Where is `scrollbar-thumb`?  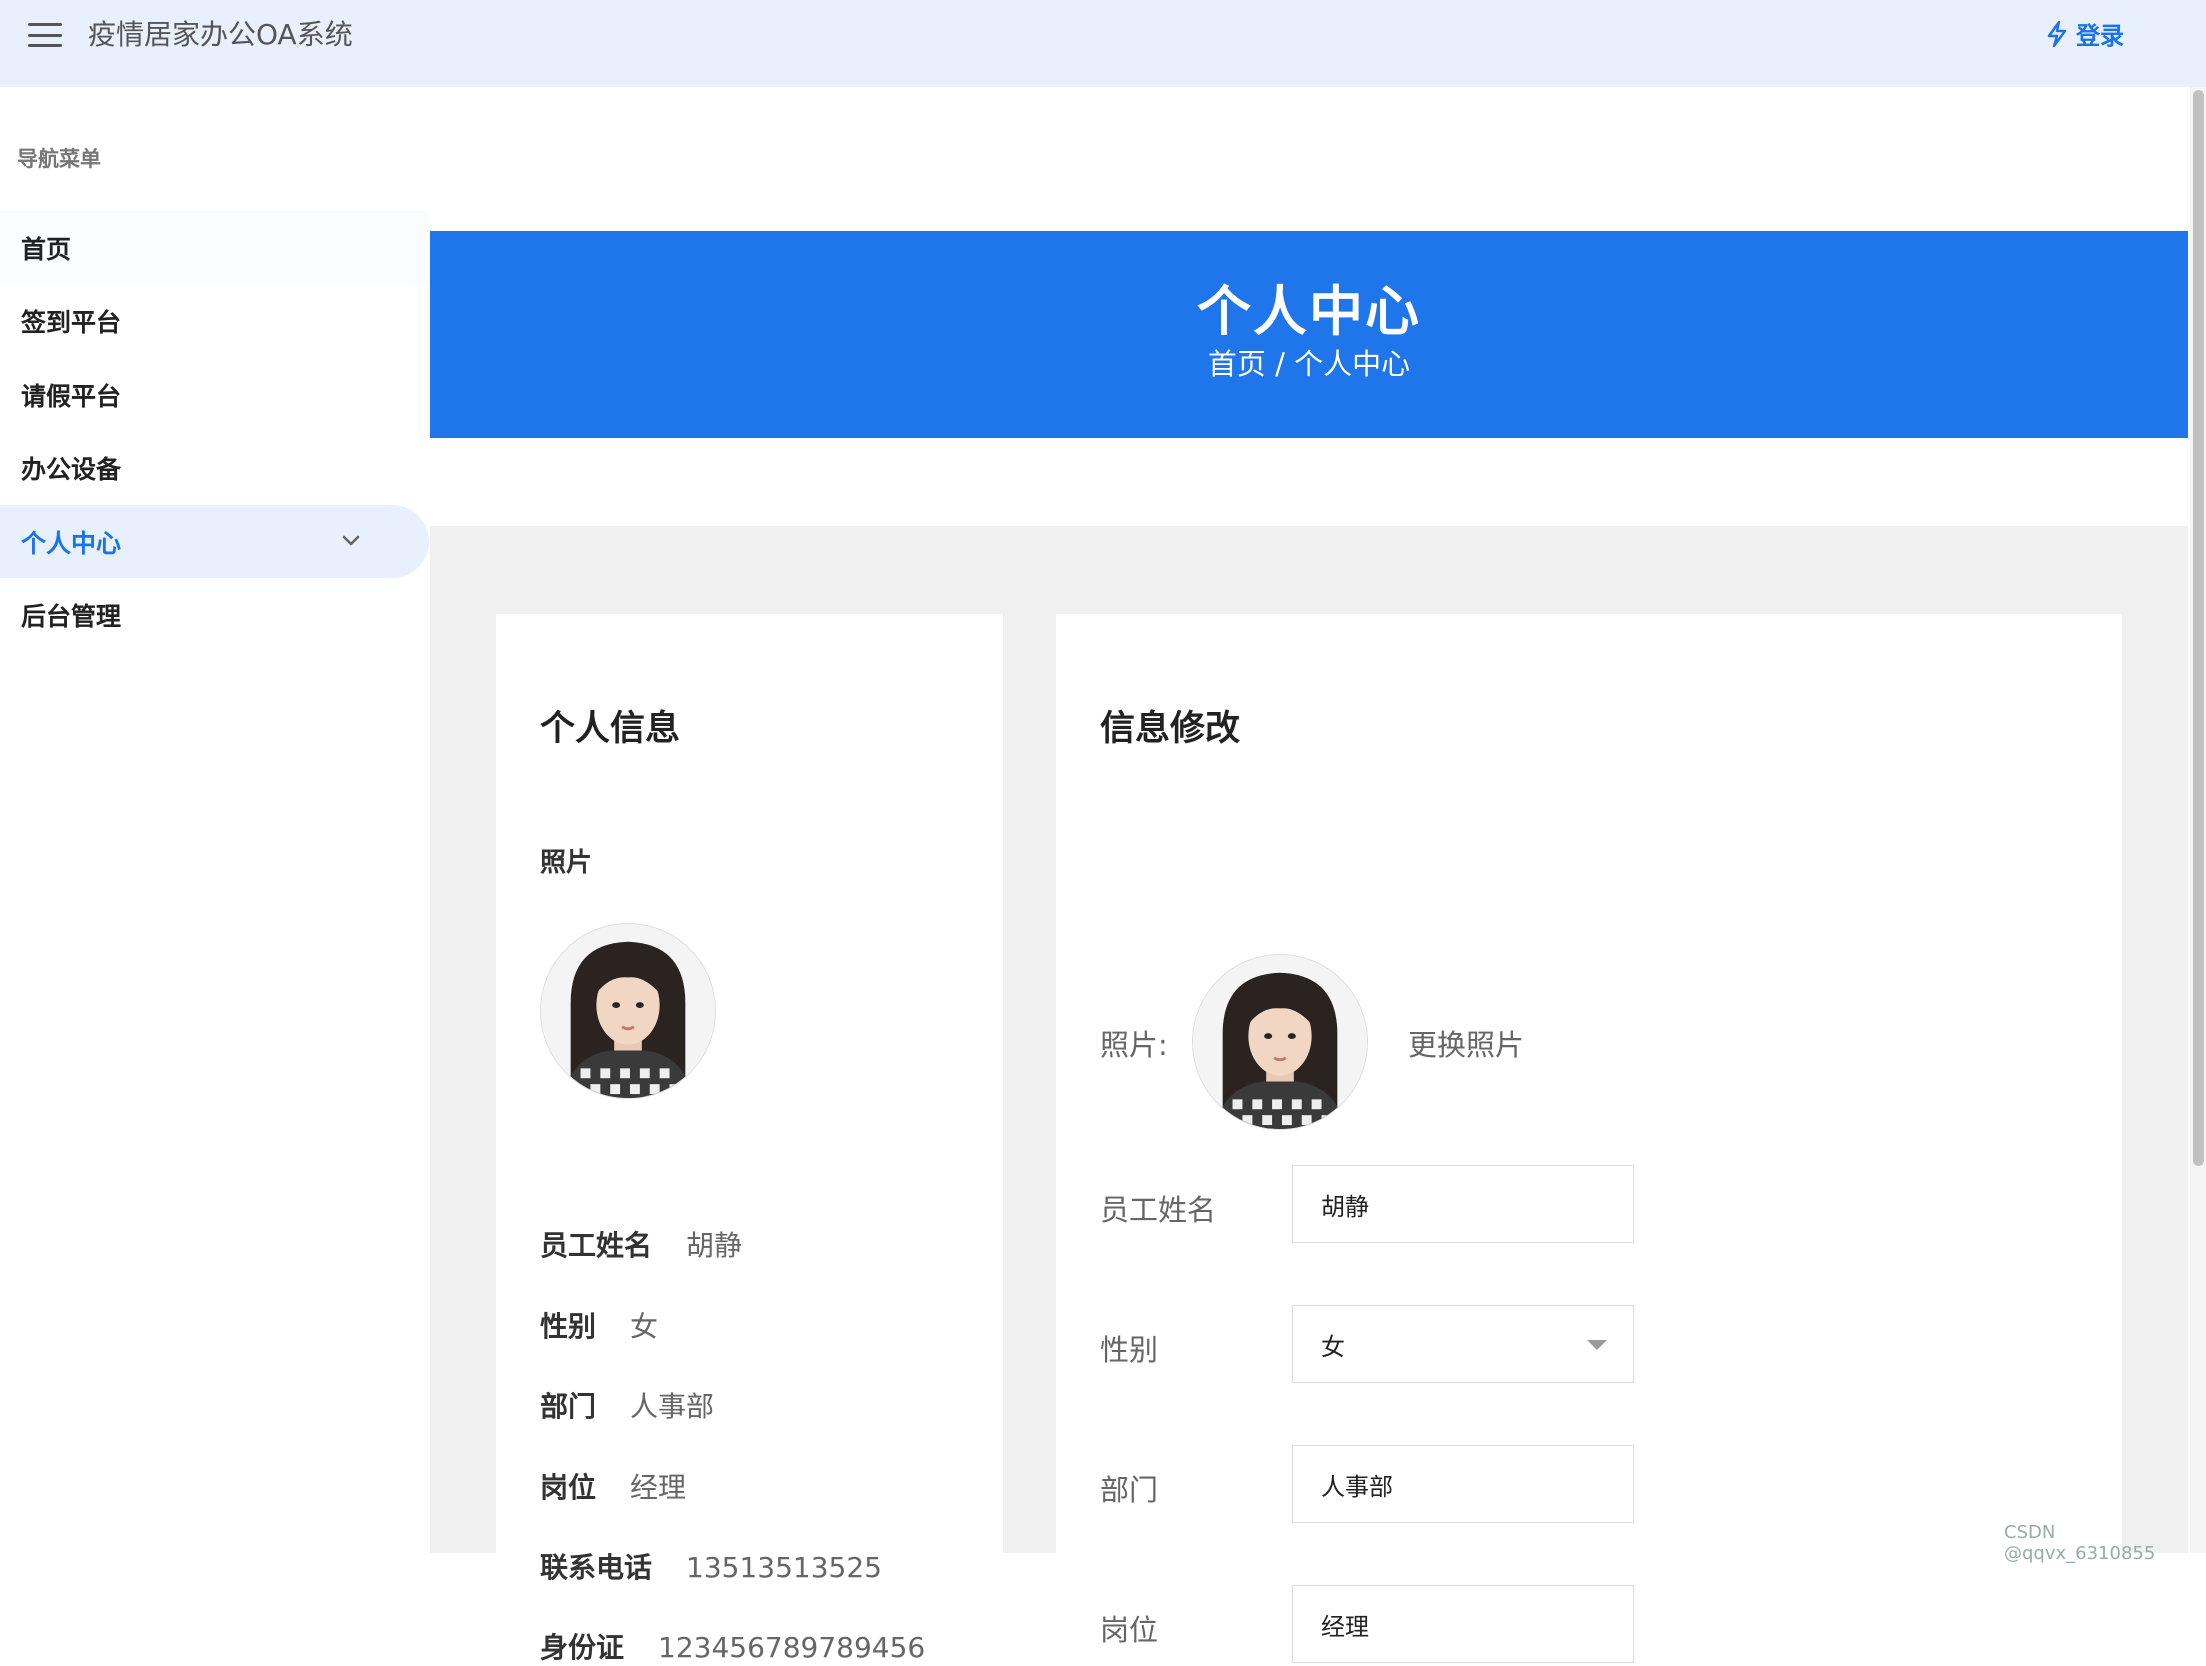 scrollbar-thumb is located at coordinates (2198, 628).